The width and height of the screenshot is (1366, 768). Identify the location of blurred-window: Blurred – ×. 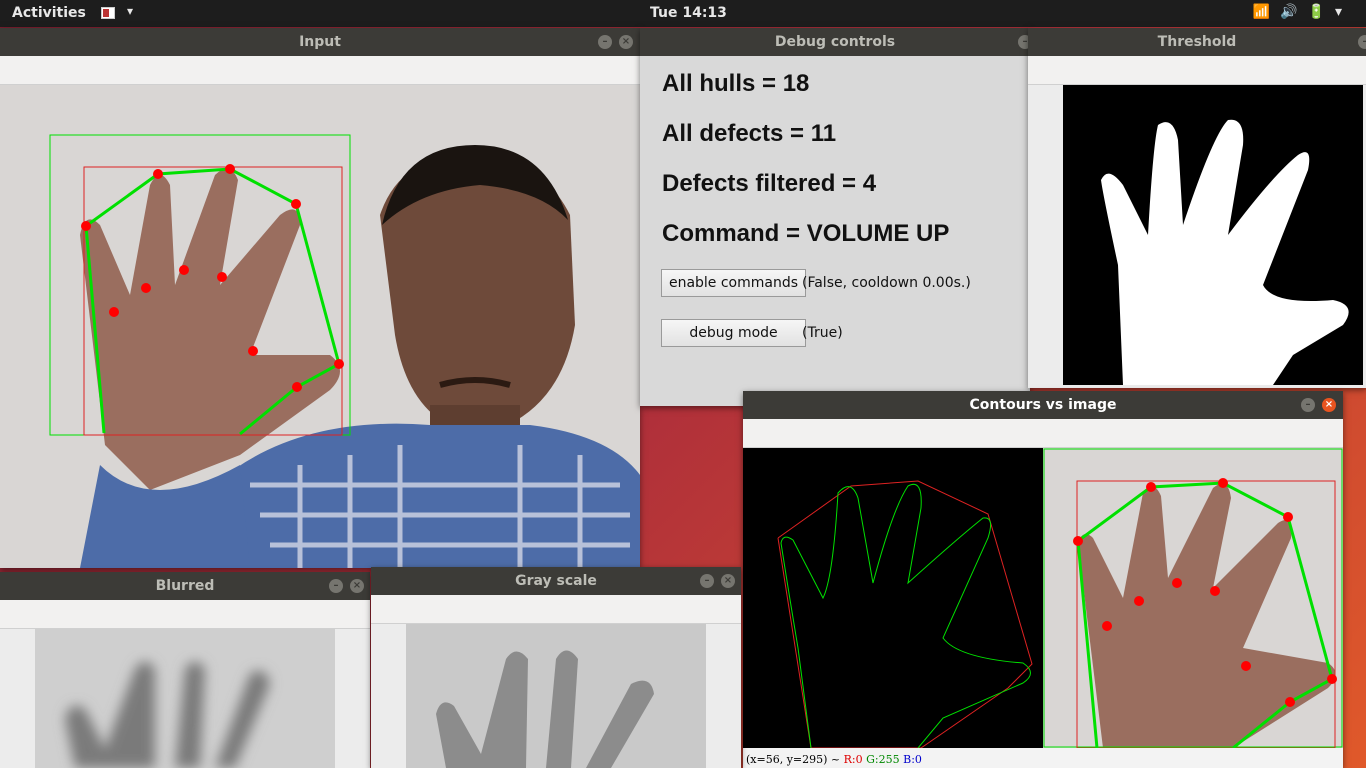
(185, 670).